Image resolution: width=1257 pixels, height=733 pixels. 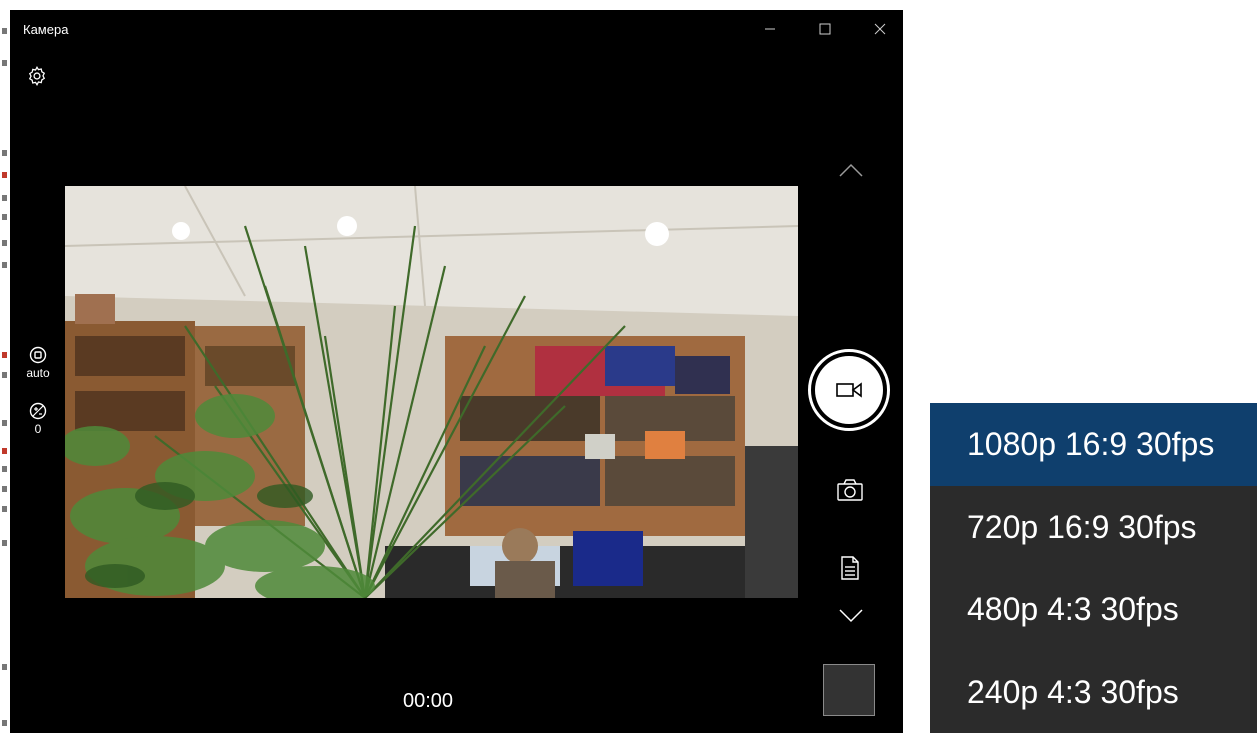 What do you see at coordinates (851, 616) in the screenshot?
I see `chevron-down-icon` at bounding box center [851, 616].